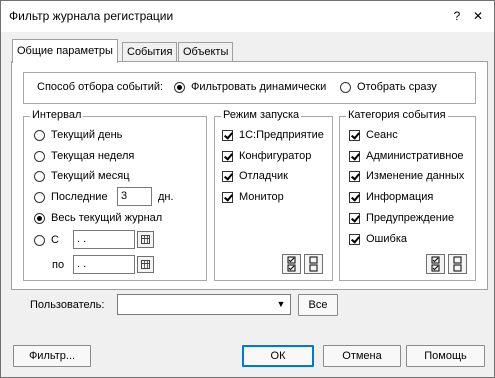 Image resolution: width=495 pixels, height=378 pixels. What do you see at coordinates (46, 240) in the screenshot?
I see `radio-from-date: С` at bounding box center [46, 240].